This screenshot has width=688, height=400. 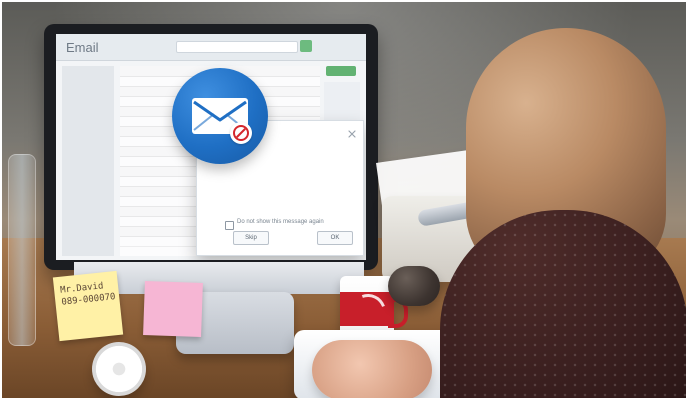 What do you see at coordinates (88, 161) in the screenshot?
I see `mail-folder-sidebar` at bounding box center [88, 161].